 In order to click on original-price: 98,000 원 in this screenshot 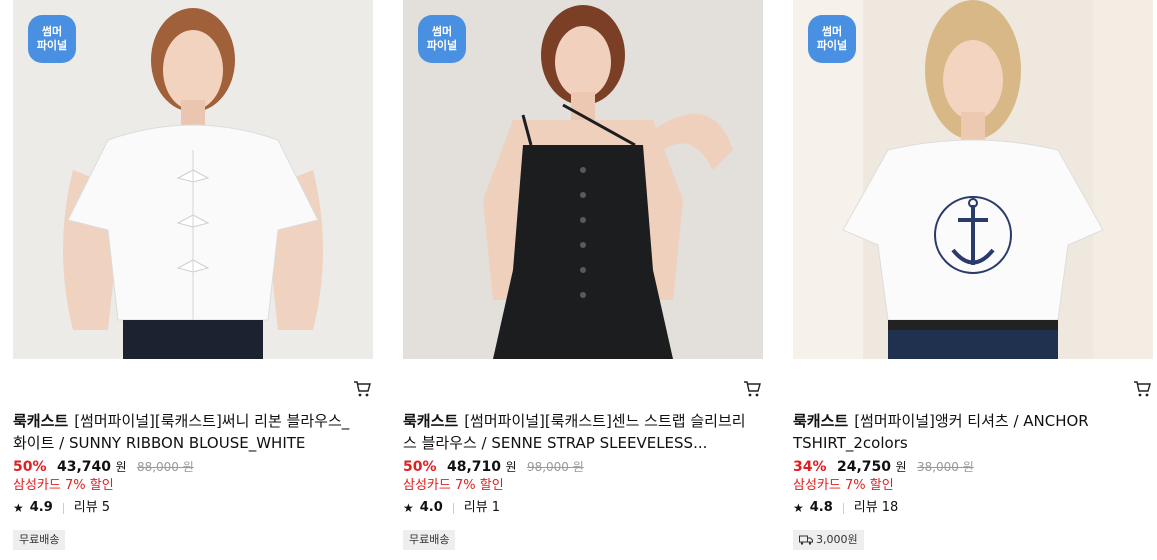, I will do `click(555, 467)`.